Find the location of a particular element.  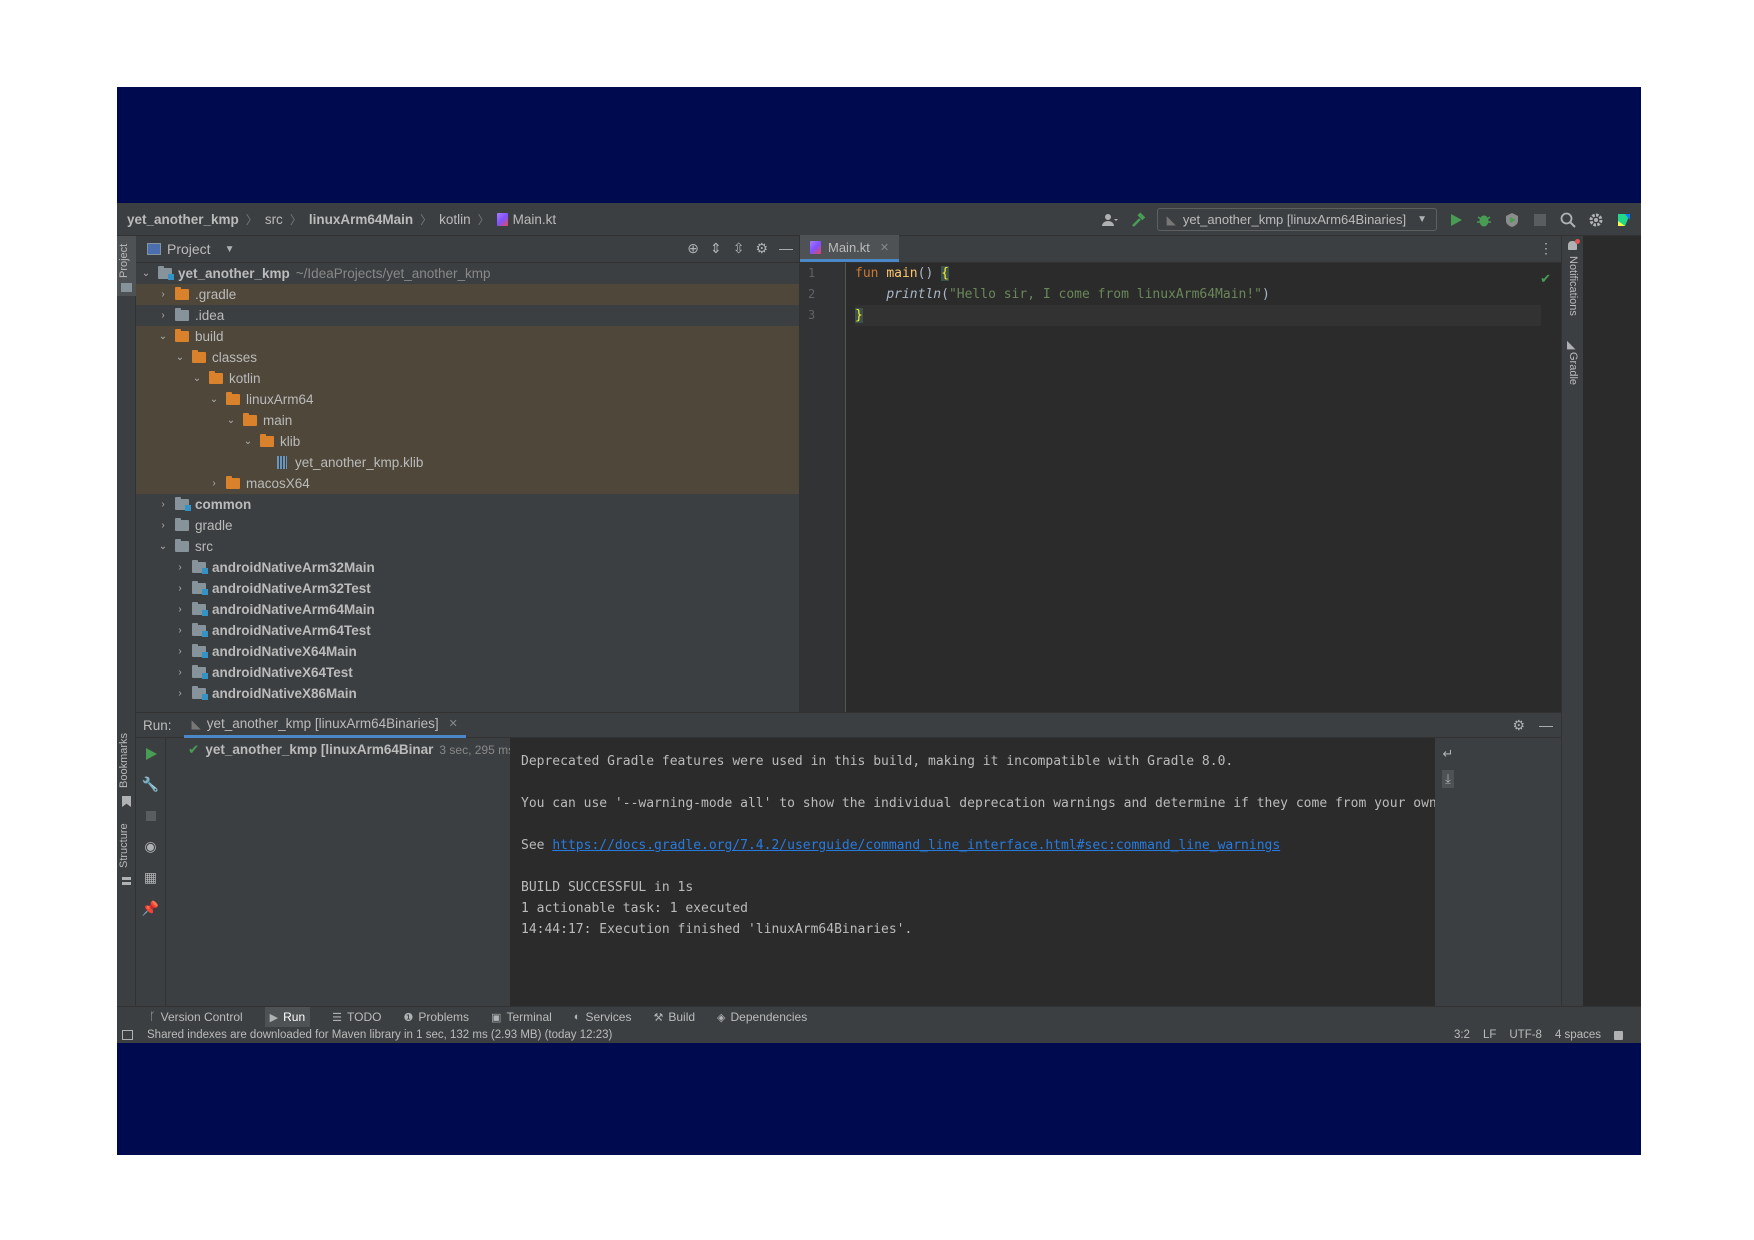

hammer-build-icon is located at coordinates (1138, 220).